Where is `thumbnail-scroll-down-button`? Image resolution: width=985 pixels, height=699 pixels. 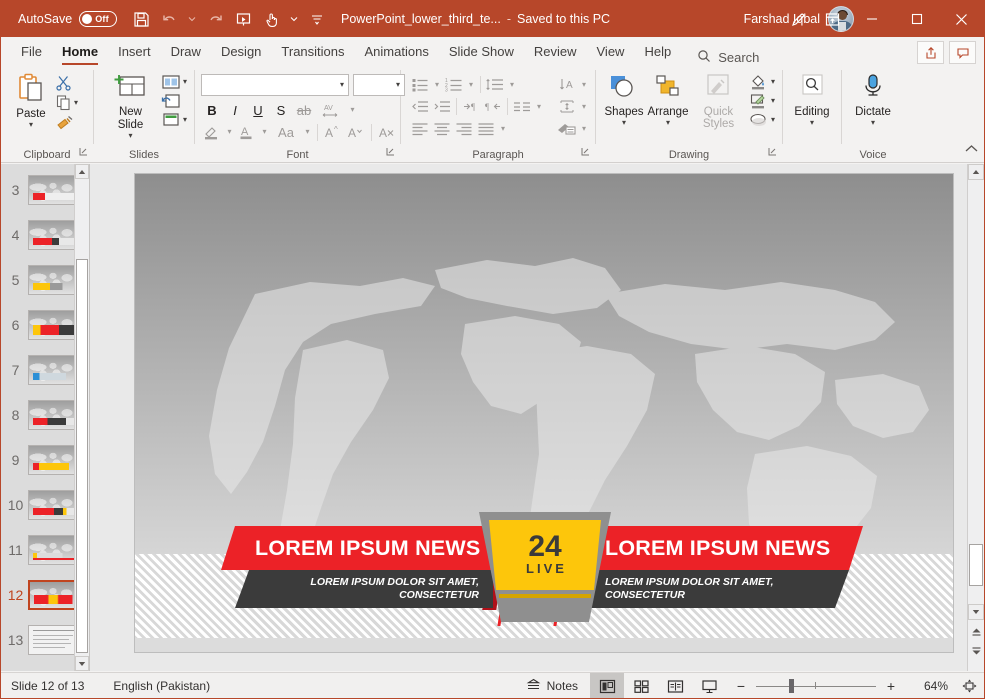 thumbnail-scroll-down-button is located at coordinates (82, 663).